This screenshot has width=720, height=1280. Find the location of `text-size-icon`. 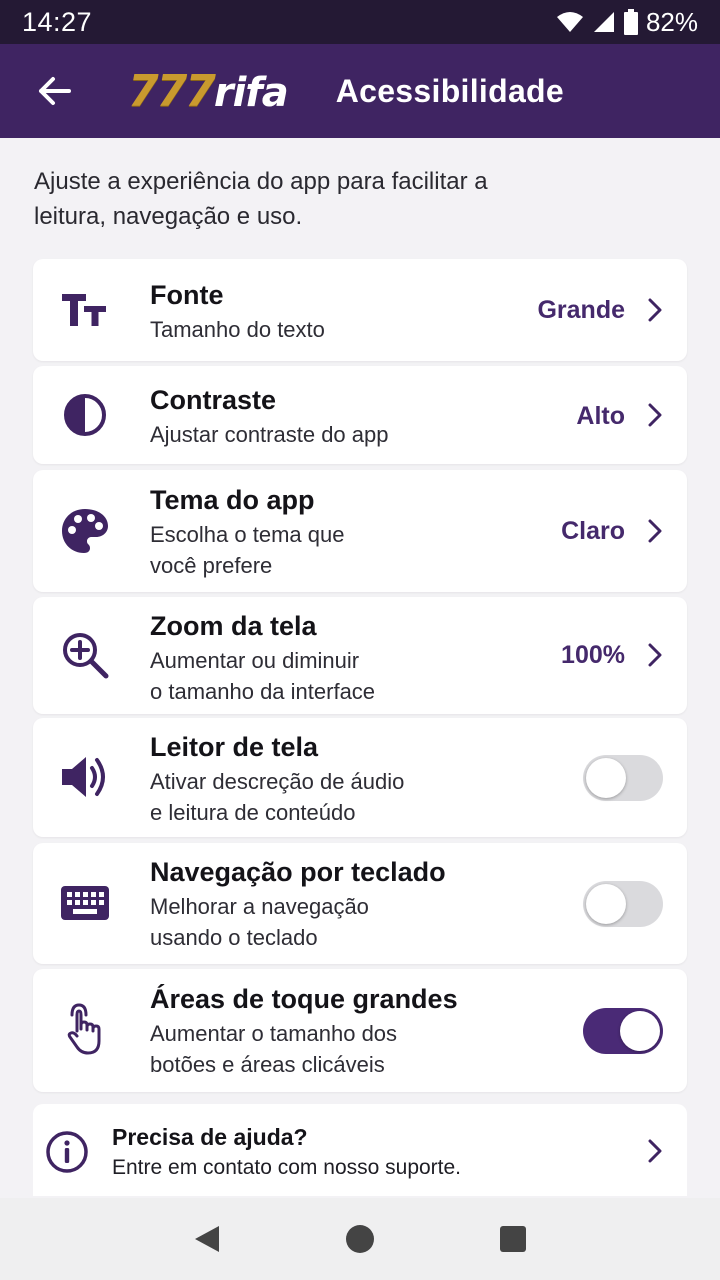

text-size-icon is located at coordinates (85, 310).